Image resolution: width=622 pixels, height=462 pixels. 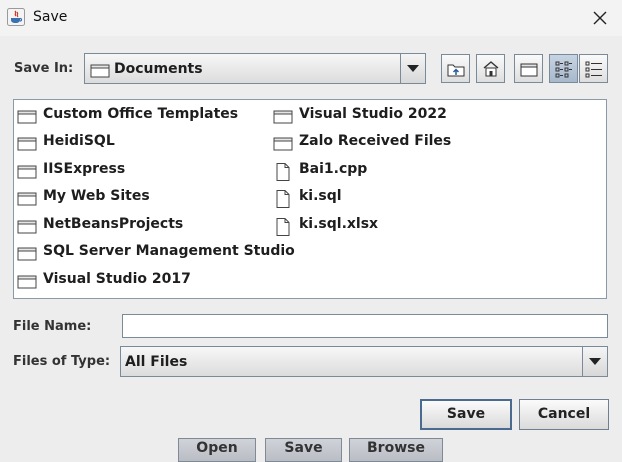 I want to click on home-button, so click(x=490, y=68).